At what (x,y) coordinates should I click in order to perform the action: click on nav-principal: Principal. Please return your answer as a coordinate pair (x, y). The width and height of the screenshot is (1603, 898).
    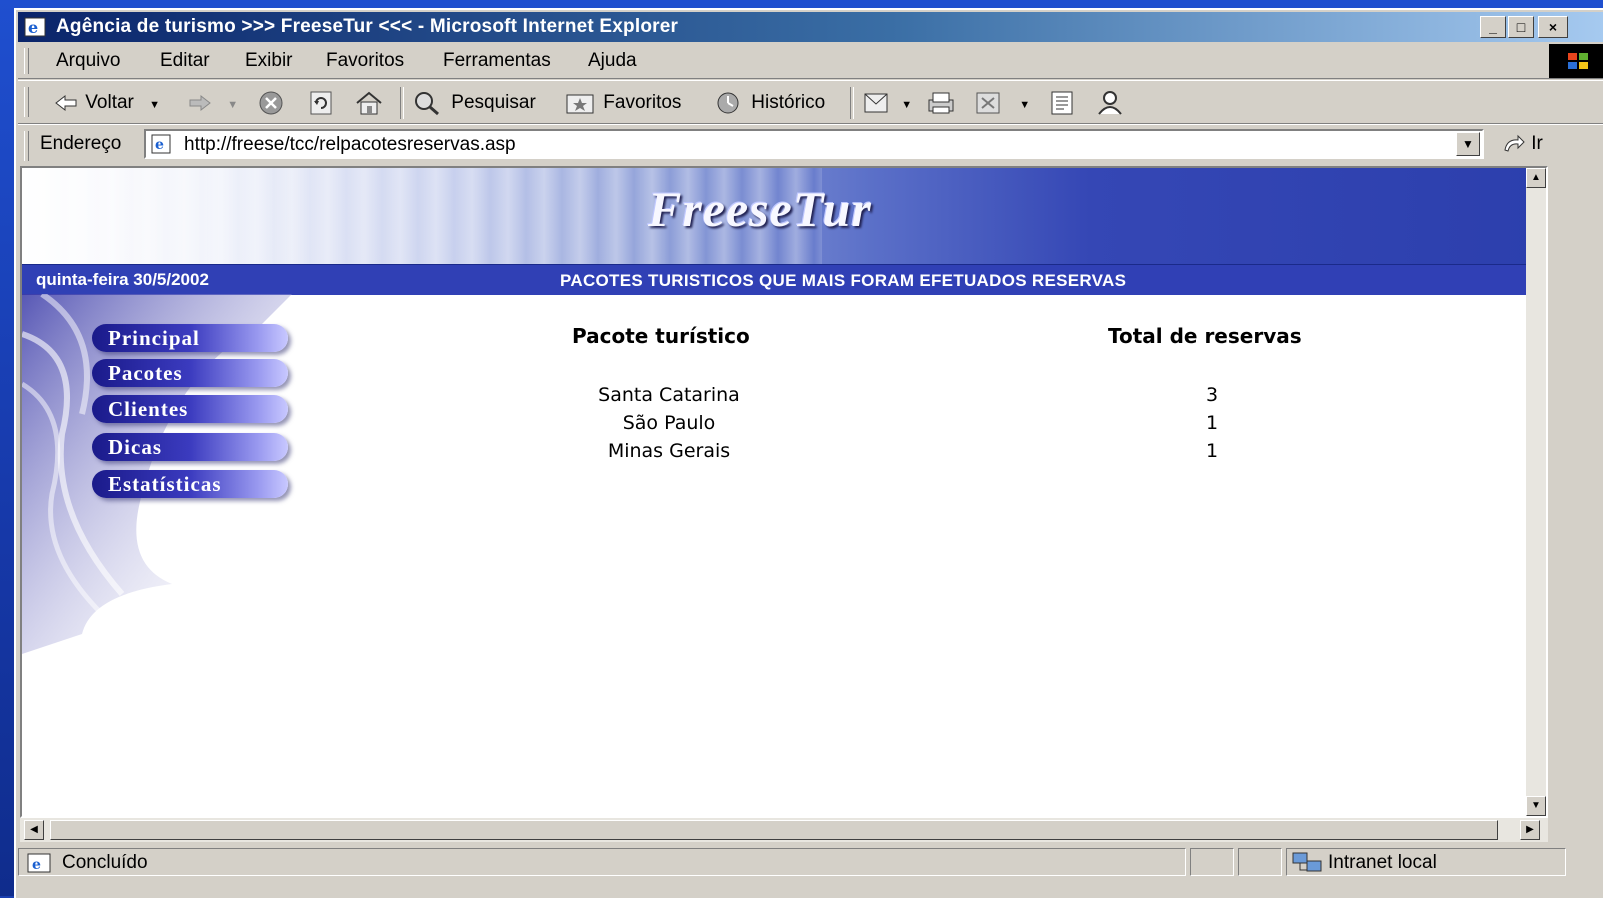
    Looking at the image, I should click on (190, 338).